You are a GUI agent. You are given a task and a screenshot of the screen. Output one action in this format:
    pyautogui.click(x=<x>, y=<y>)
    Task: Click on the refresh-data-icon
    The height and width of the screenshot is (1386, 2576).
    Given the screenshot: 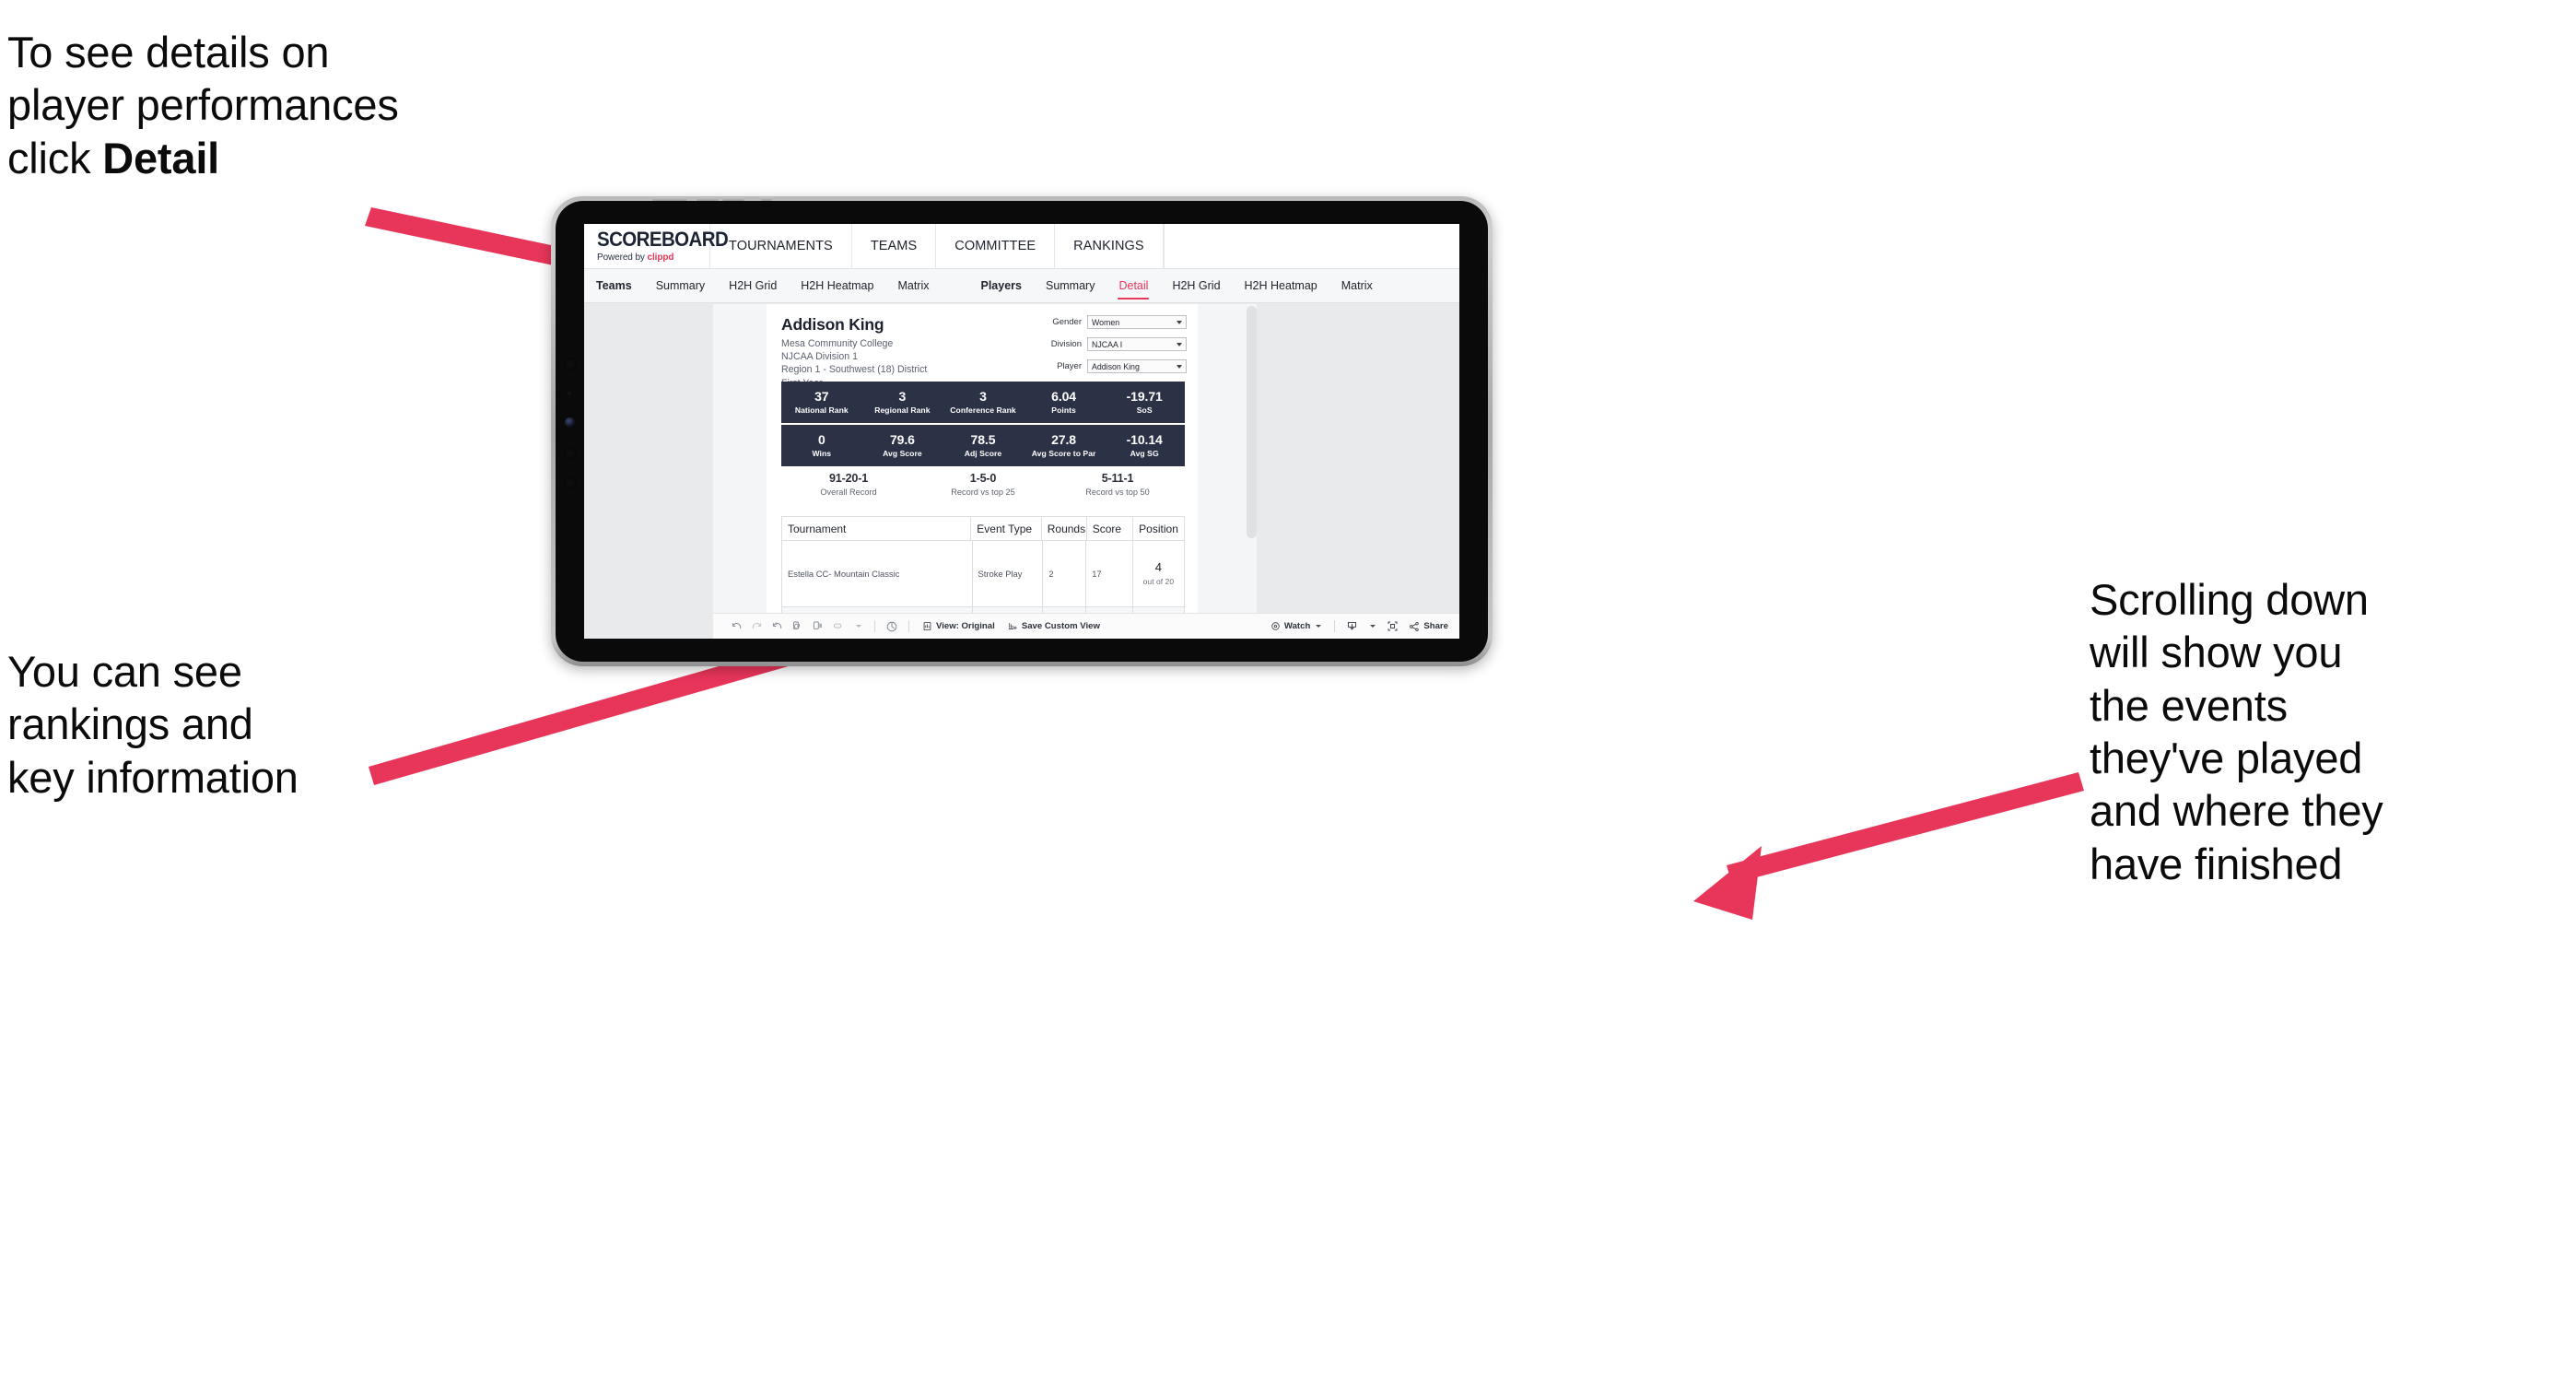 What is the action you would take?
    pyautogui.click(x=797, y=627)
    